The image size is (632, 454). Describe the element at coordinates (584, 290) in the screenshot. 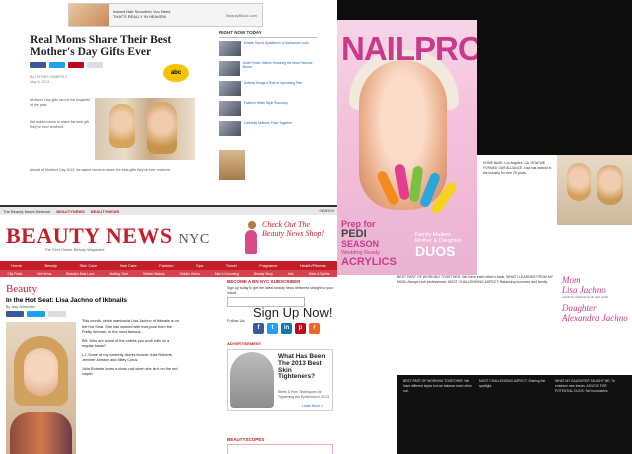

I see `mom-name: Lisa Jachno` at that location.